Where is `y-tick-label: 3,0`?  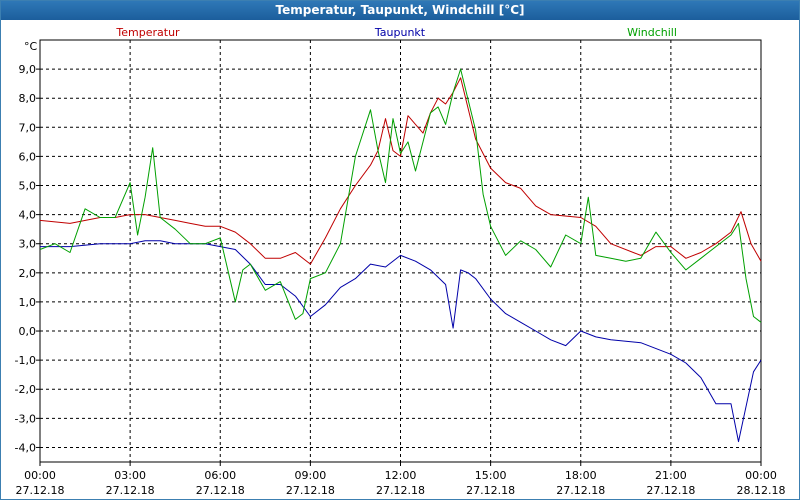 y-tick-label: 3,0 is located at coordinates (28, 244).